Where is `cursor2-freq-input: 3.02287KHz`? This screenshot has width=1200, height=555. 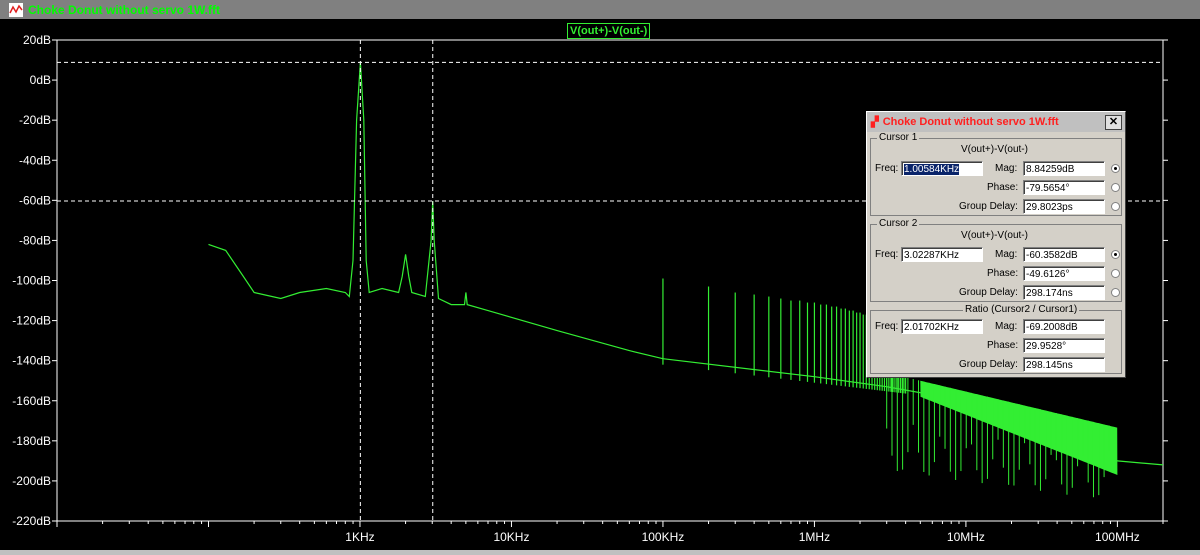 cursor2-freq-input: 3.02287KHz is located at coordinates (942, 254).